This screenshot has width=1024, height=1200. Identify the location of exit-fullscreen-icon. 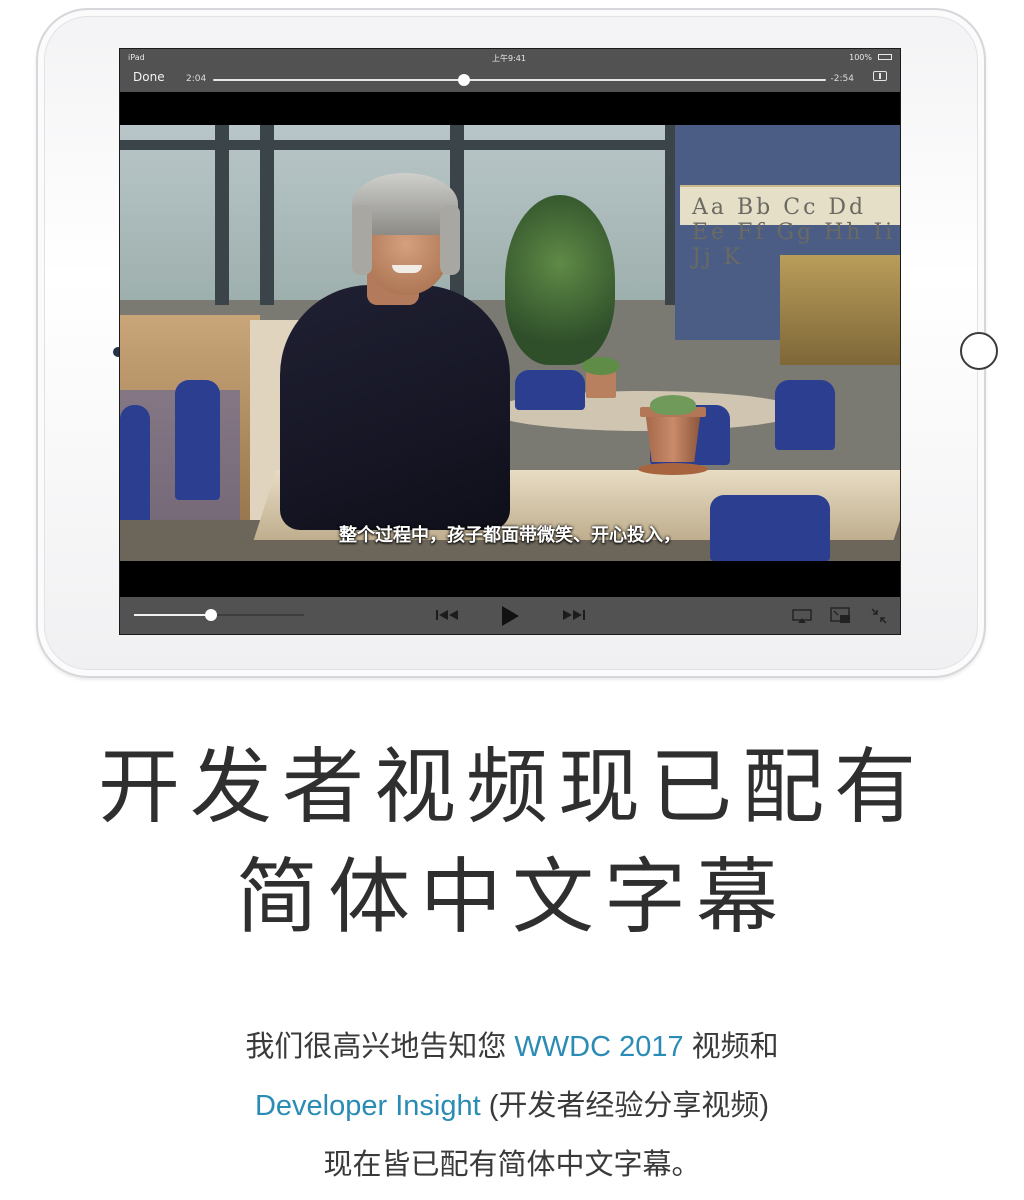
(879, 616).